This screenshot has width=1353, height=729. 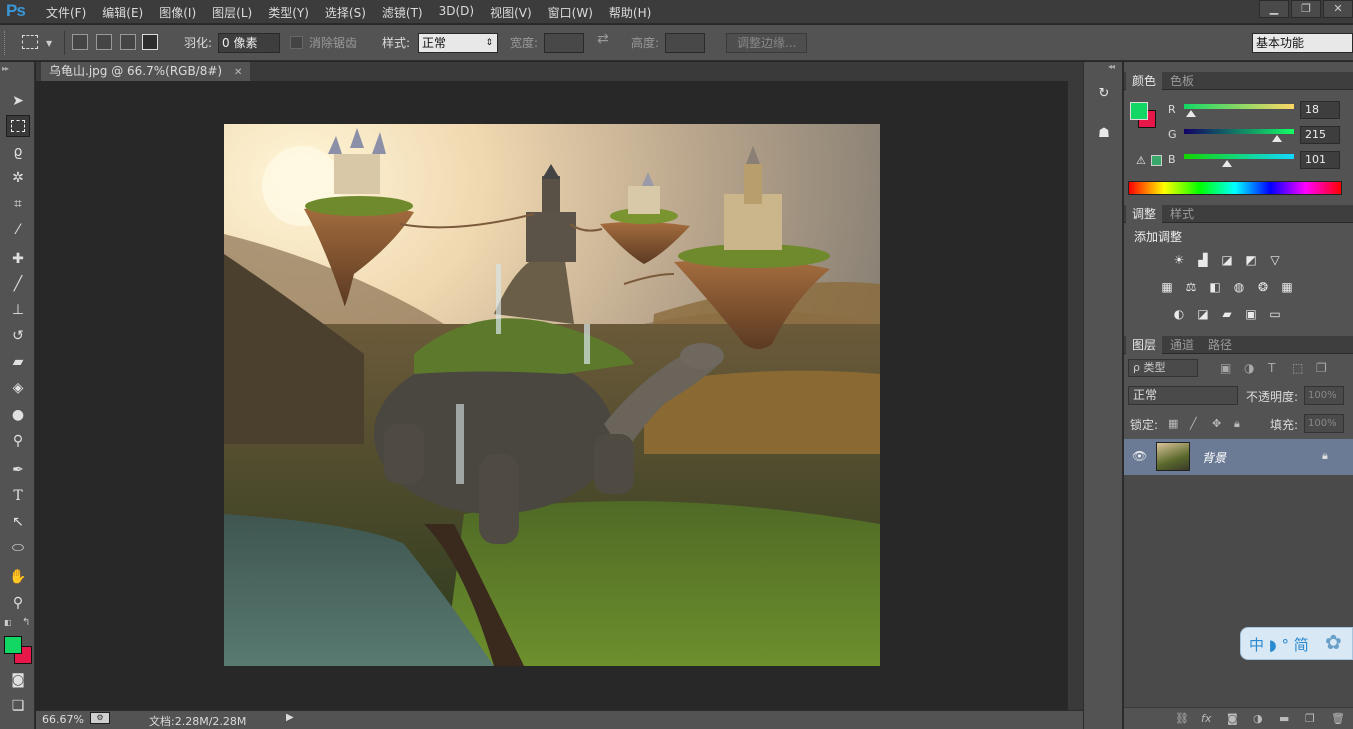 What do you see at coordinates (1324, 395) in the screenshot?
I see `opacity-input: 100%` at bounding box center [1324, 395].